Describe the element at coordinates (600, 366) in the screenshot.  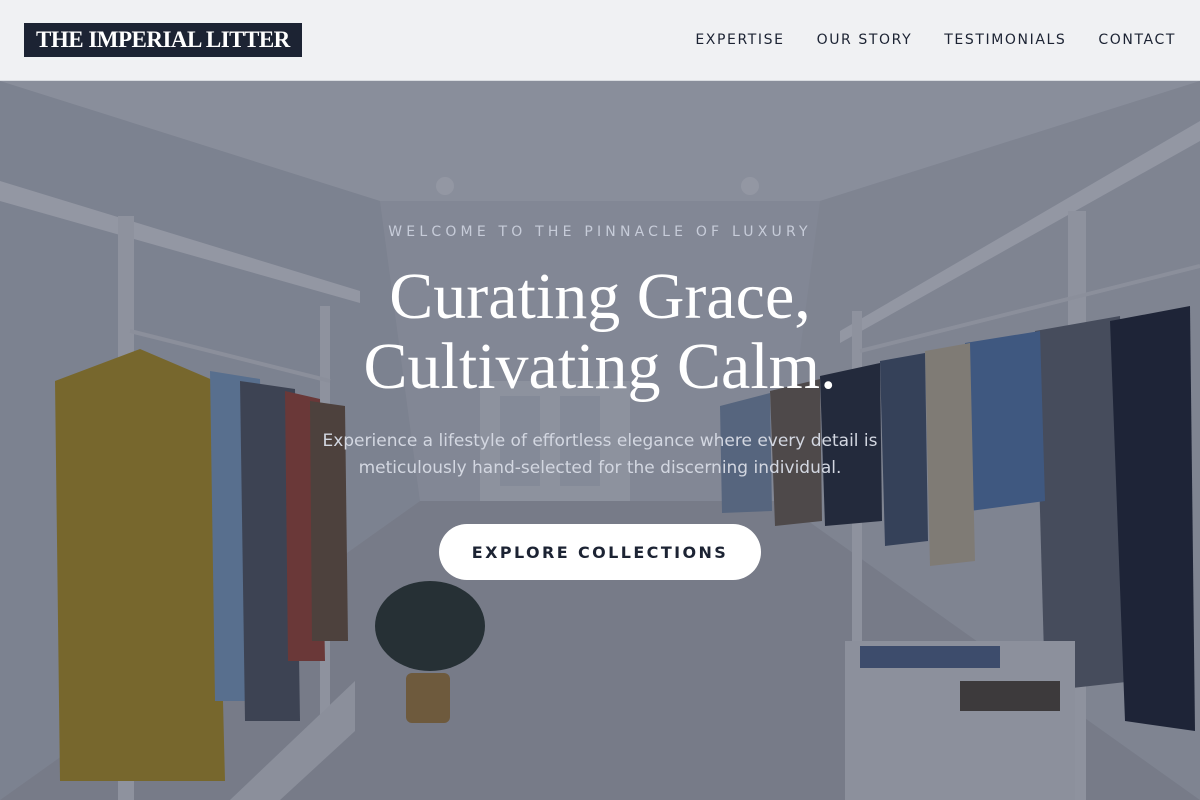
I see `hero-headline-line-2: Cultivating Calm.` at that location.